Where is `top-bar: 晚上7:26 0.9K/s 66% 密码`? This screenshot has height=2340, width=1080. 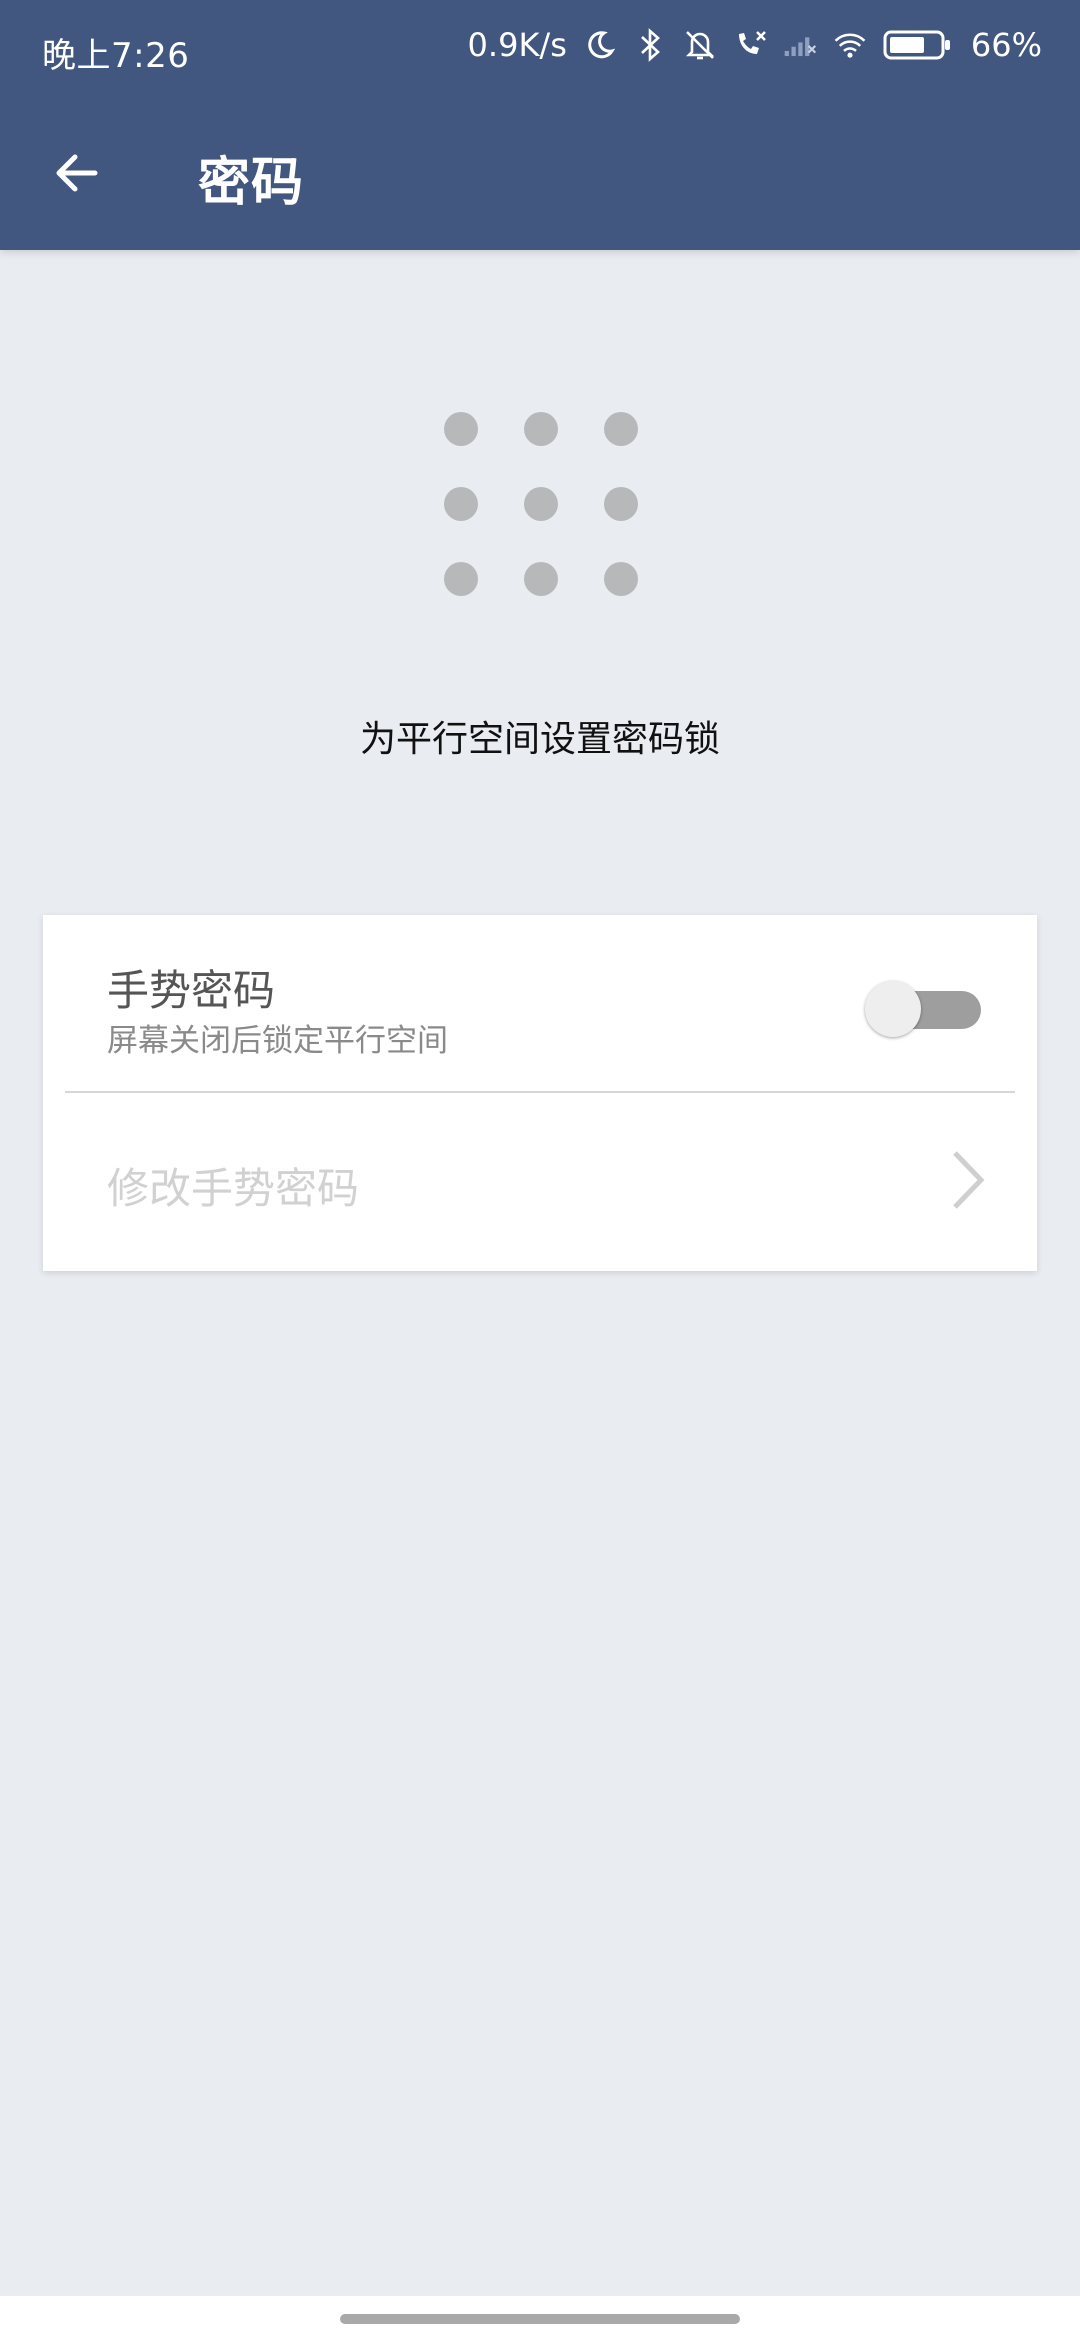 top-bar: 晚上7:26 0.9K/s 66% 密码 is located at coordinates (540, 125).